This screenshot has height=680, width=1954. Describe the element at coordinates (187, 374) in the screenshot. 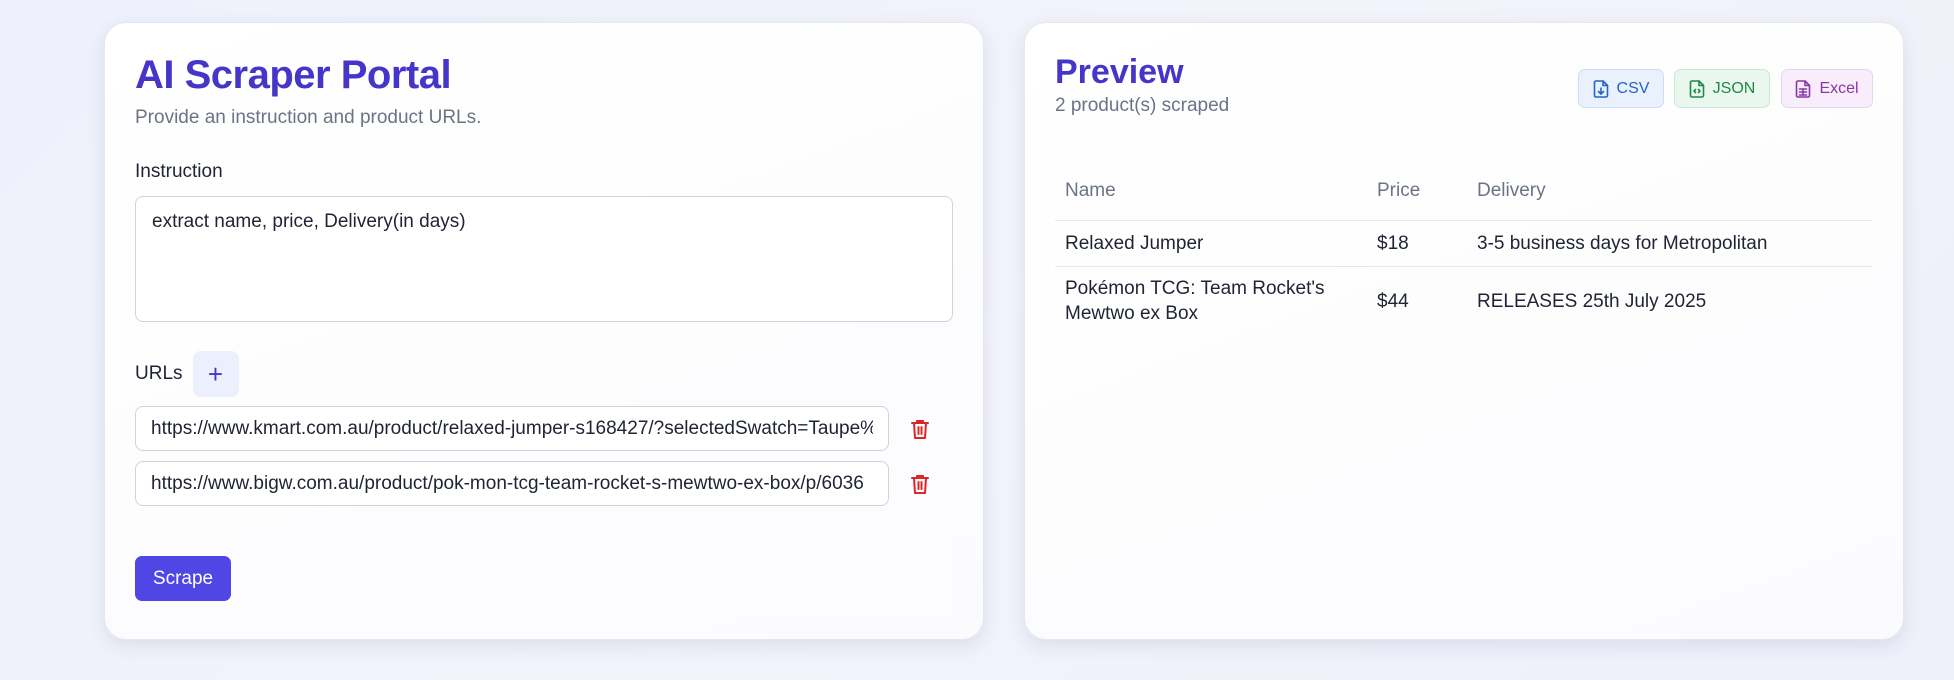

I see `urls-header: URLs +` at that location.